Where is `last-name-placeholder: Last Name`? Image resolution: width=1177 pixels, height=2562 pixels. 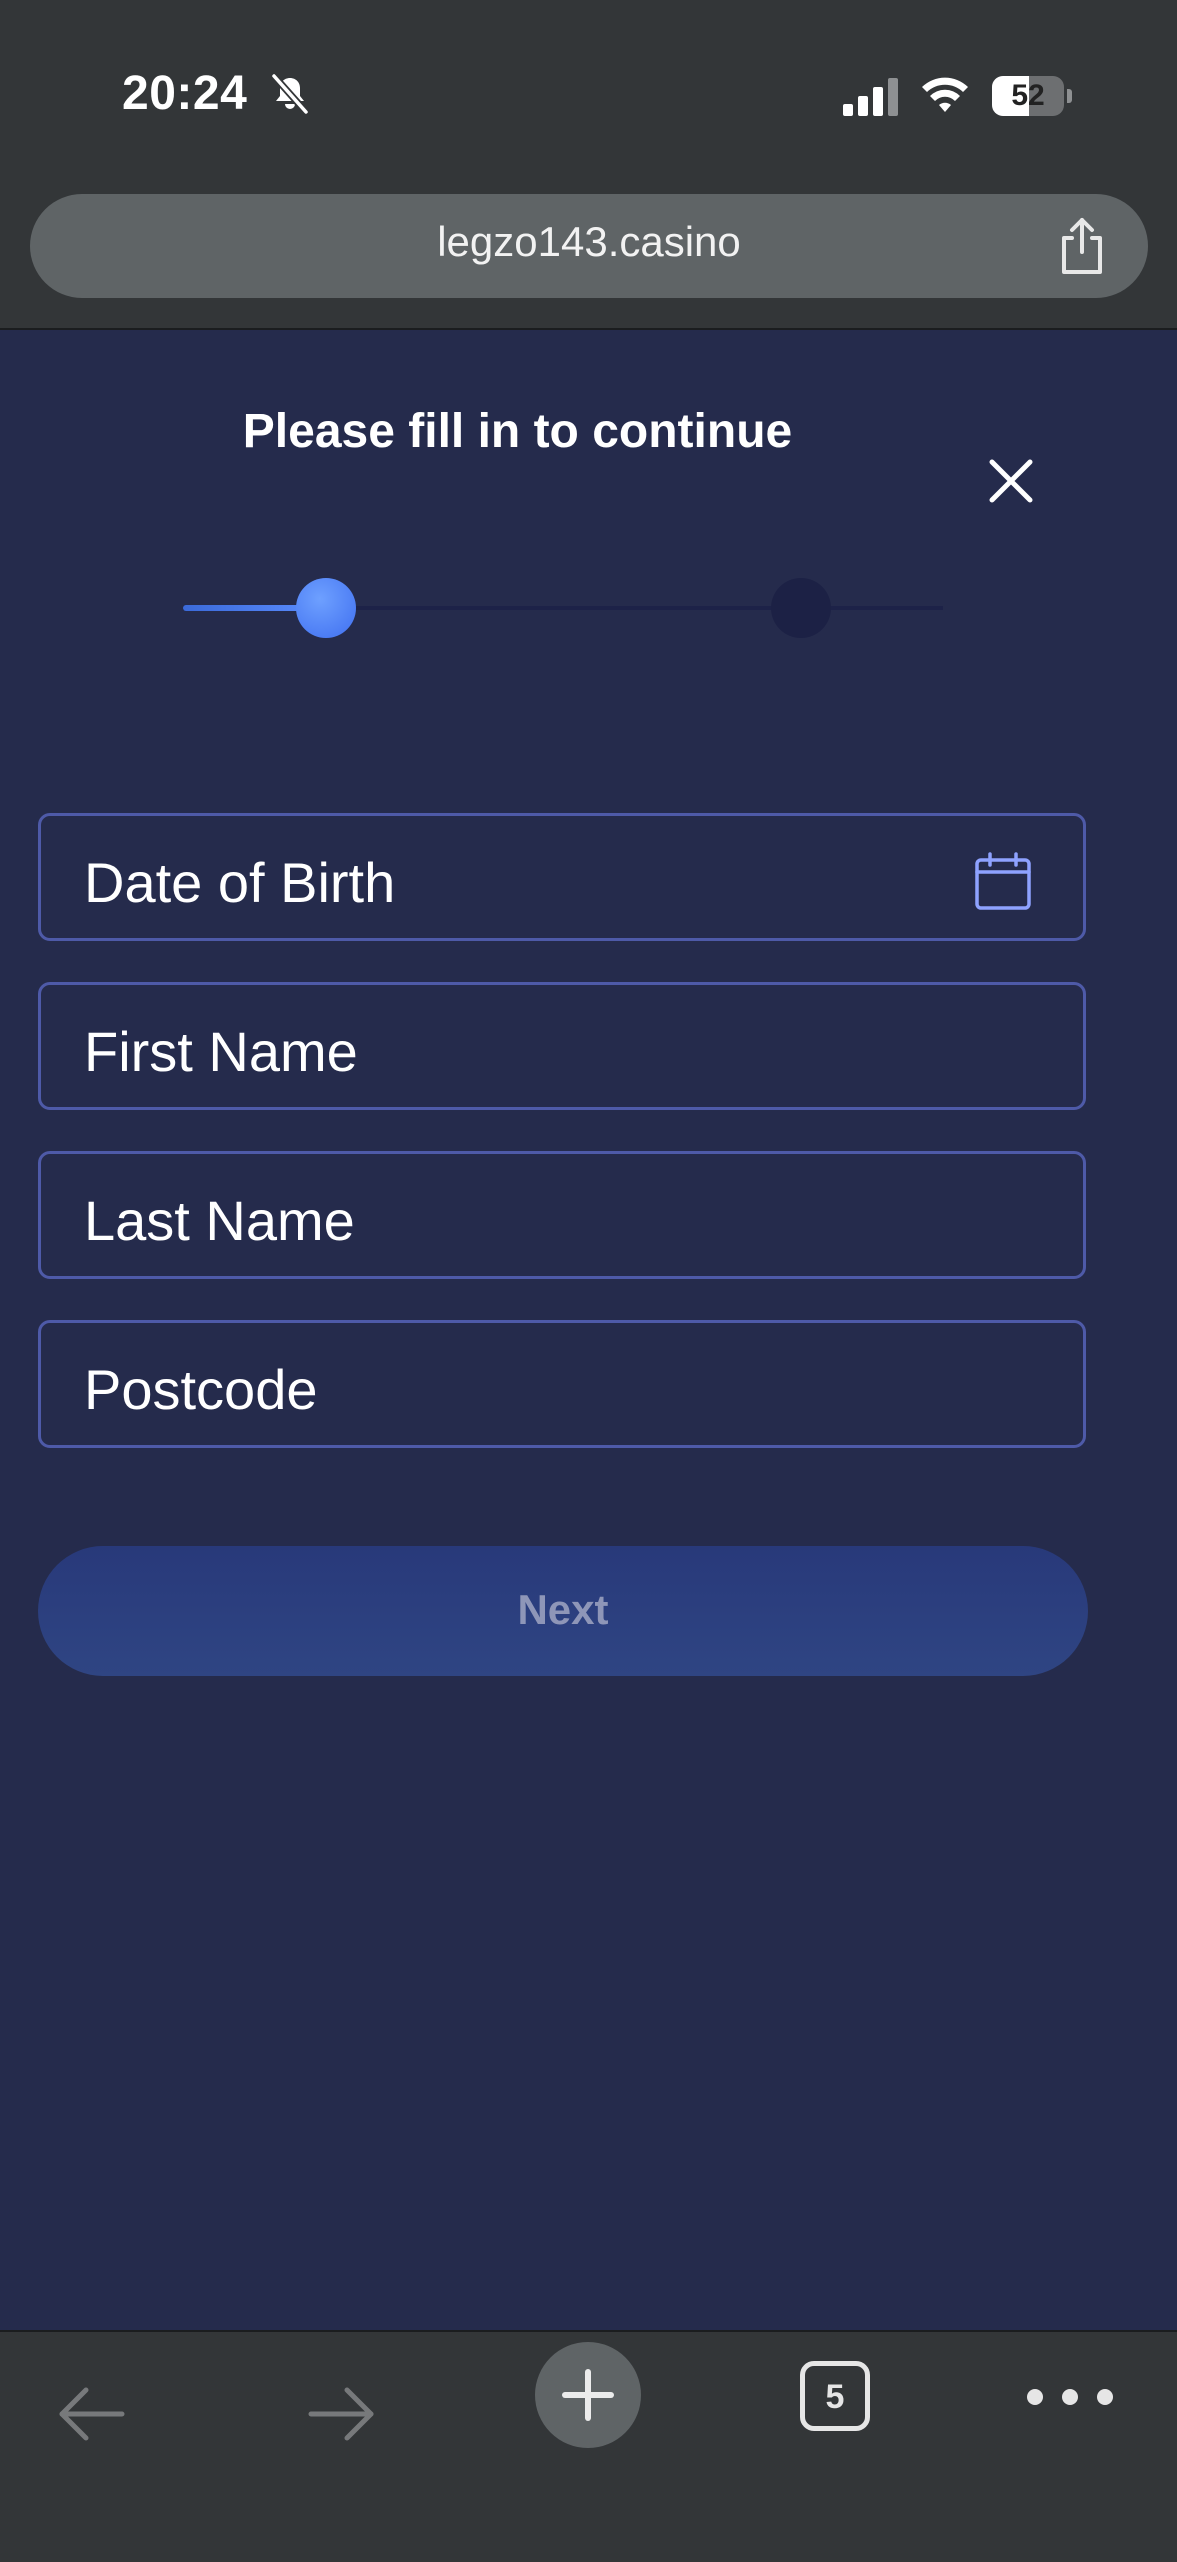 last-name-placeholder: Last Name is located at coordinates (219, 1220).